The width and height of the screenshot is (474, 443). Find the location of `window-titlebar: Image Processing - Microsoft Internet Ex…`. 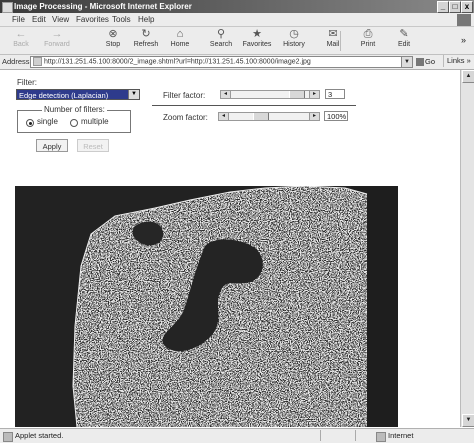

window-titlebar: Image Processing - Microsoft Internet Ex… is located at coordinates (237, 6).